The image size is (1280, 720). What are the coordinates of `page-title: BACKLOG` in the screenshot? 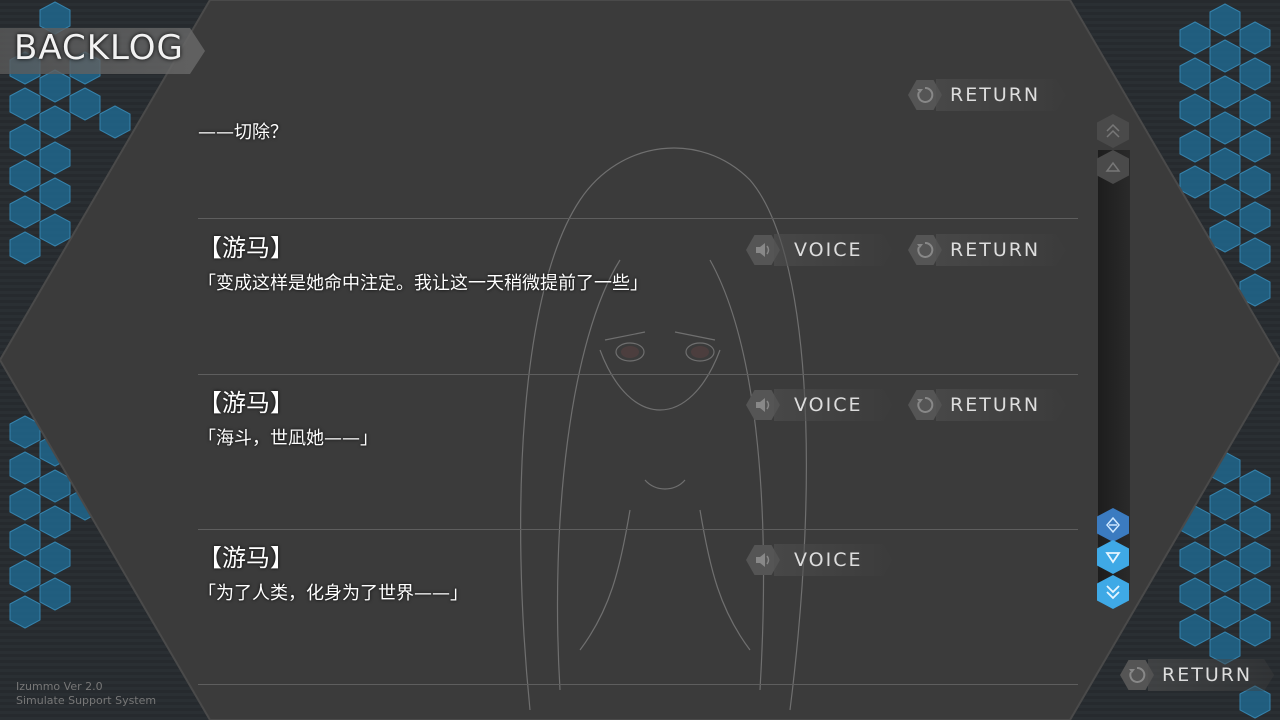 It's located at (99, 48).